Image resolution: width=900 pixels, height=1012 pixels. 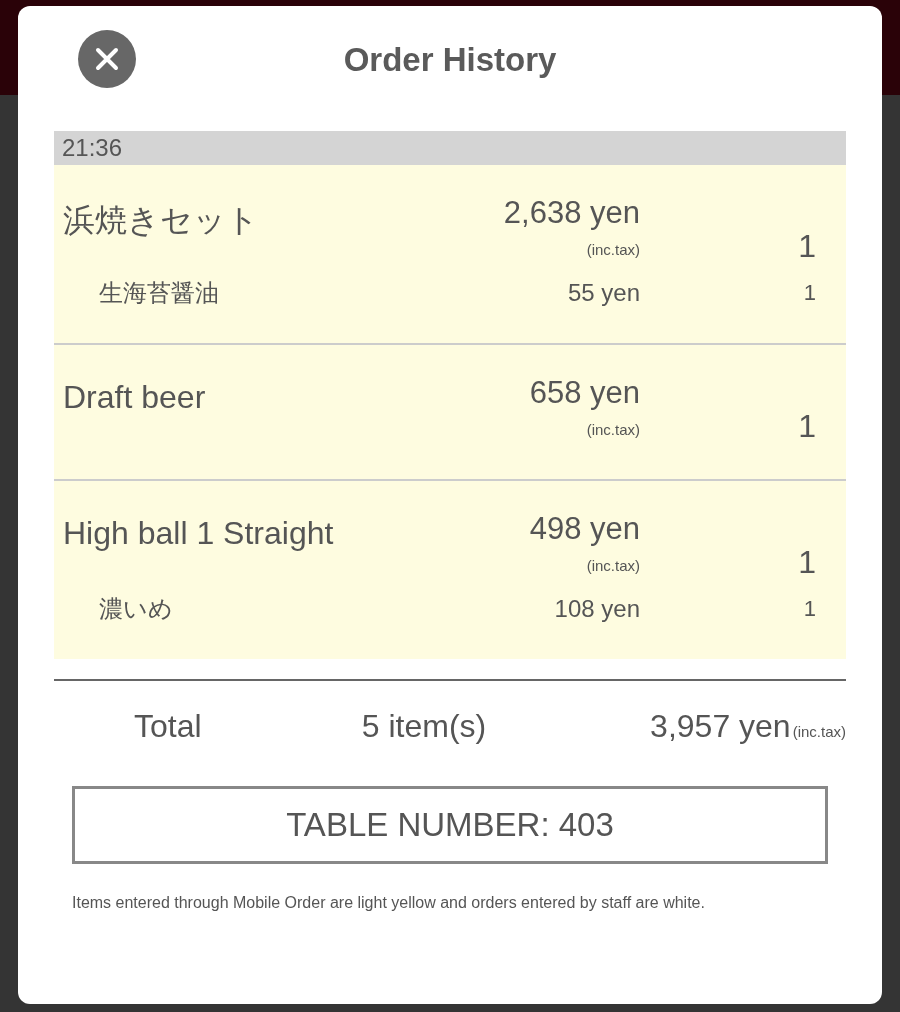 I want to click on item-name: Draft beer, so click(x=135, y=397).